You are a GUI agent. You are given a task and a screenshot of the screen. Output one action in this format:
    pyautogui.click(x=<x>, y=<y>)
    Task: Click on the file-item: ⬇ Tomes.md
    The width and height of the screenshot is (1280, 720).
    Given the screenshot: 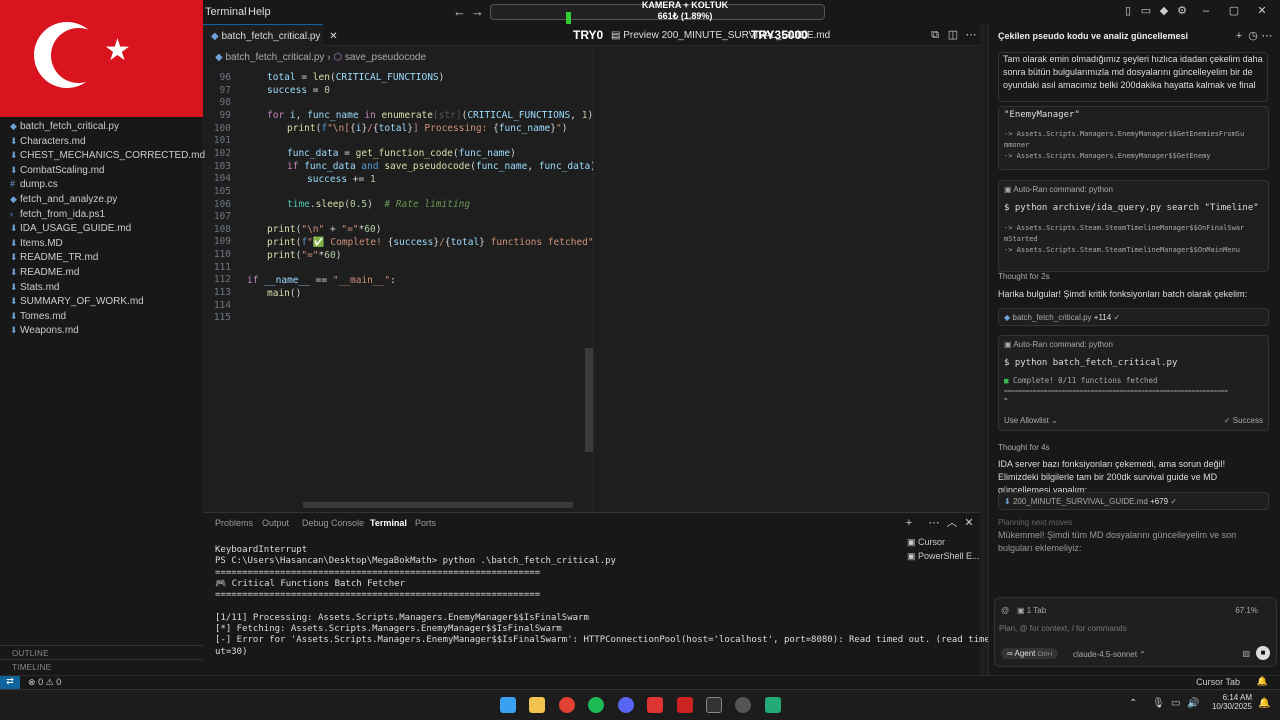 What is the action you would take?
    pyautogui.click(x=38, y=316)
    